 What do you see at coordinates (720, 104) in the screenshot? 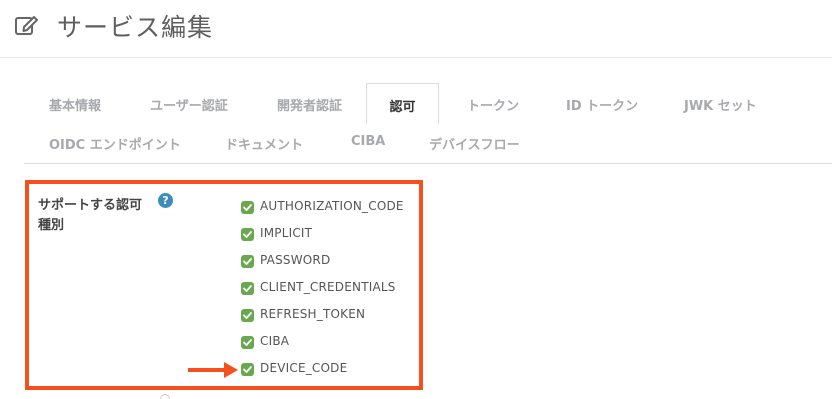
I see `tab-jwk-set: JWK セット` at bounding box center [720, 104].